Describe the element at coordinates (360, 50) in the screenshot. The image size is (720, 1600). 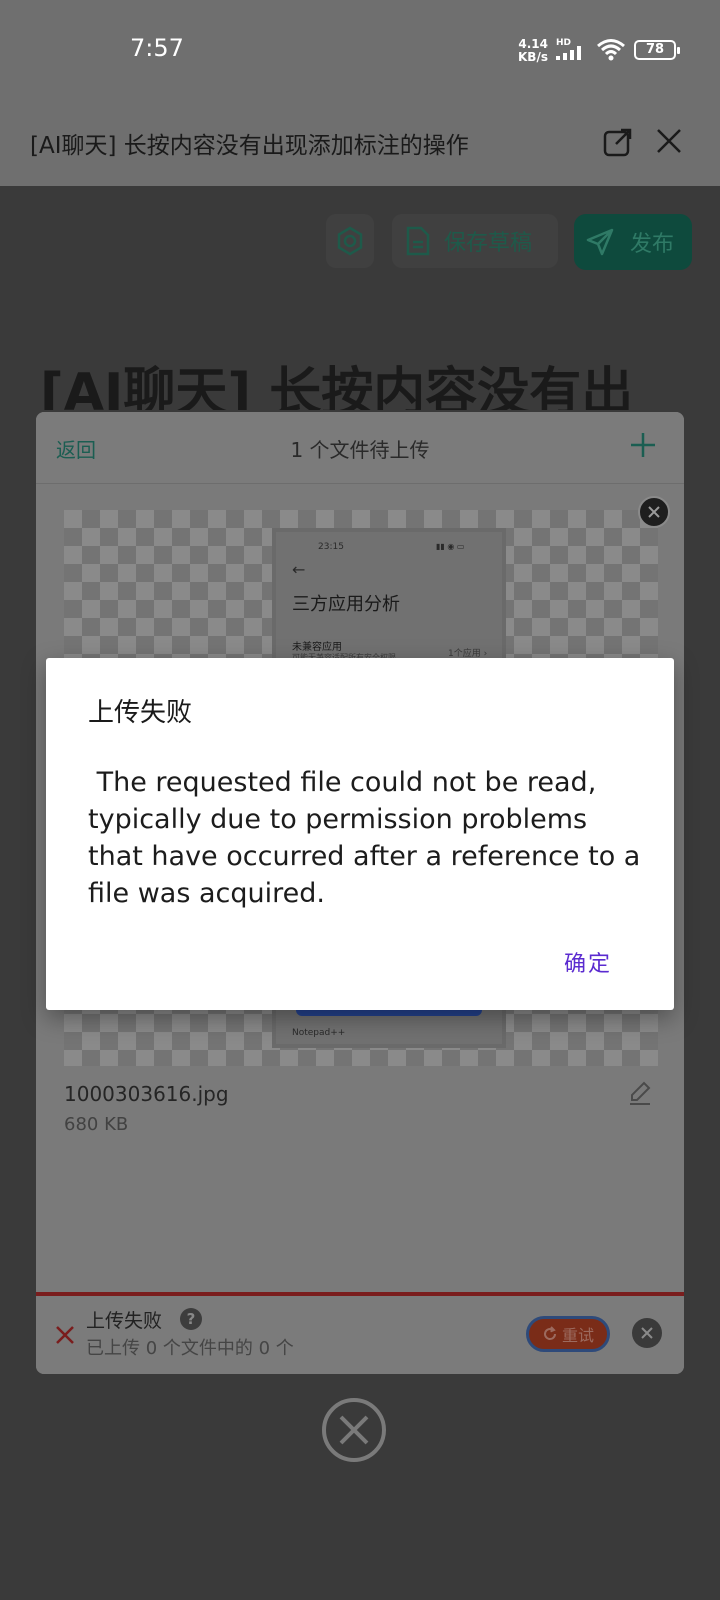
I see `status-bar: 7:57 4.14 KB/s HD 78` at that location.